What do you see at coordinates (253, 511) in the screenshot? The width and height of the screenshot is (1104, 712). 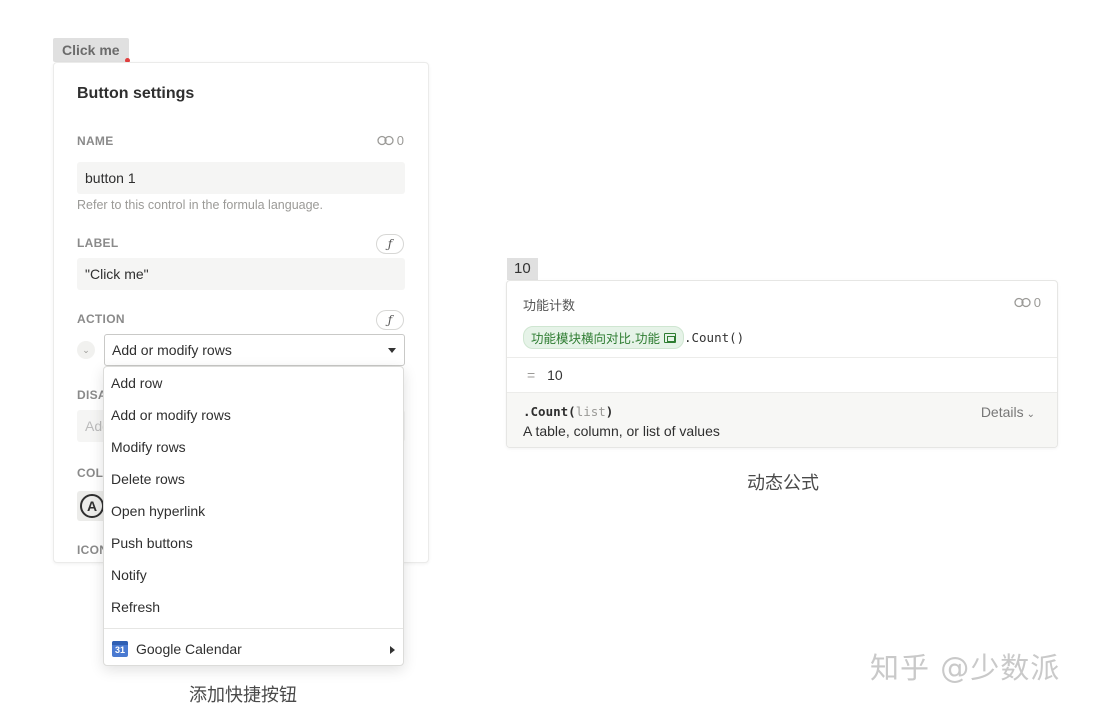 I see `menu-item-open-hyperlink: Open hyperlink` at bounding box center [253, 511].